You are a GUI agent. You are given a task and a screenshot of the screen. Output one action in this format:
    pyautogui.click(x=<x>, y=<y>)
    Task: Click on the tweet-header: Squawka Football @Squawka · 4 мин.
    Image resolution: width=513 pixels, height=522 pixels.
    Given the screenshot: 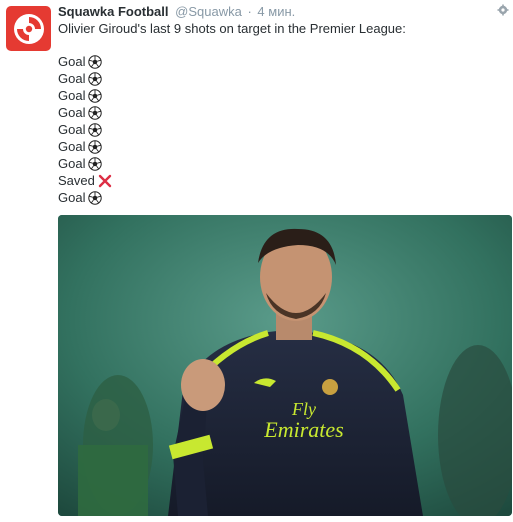 What is the action you would take?
    pyautogui.click(x=176, y=11)
    